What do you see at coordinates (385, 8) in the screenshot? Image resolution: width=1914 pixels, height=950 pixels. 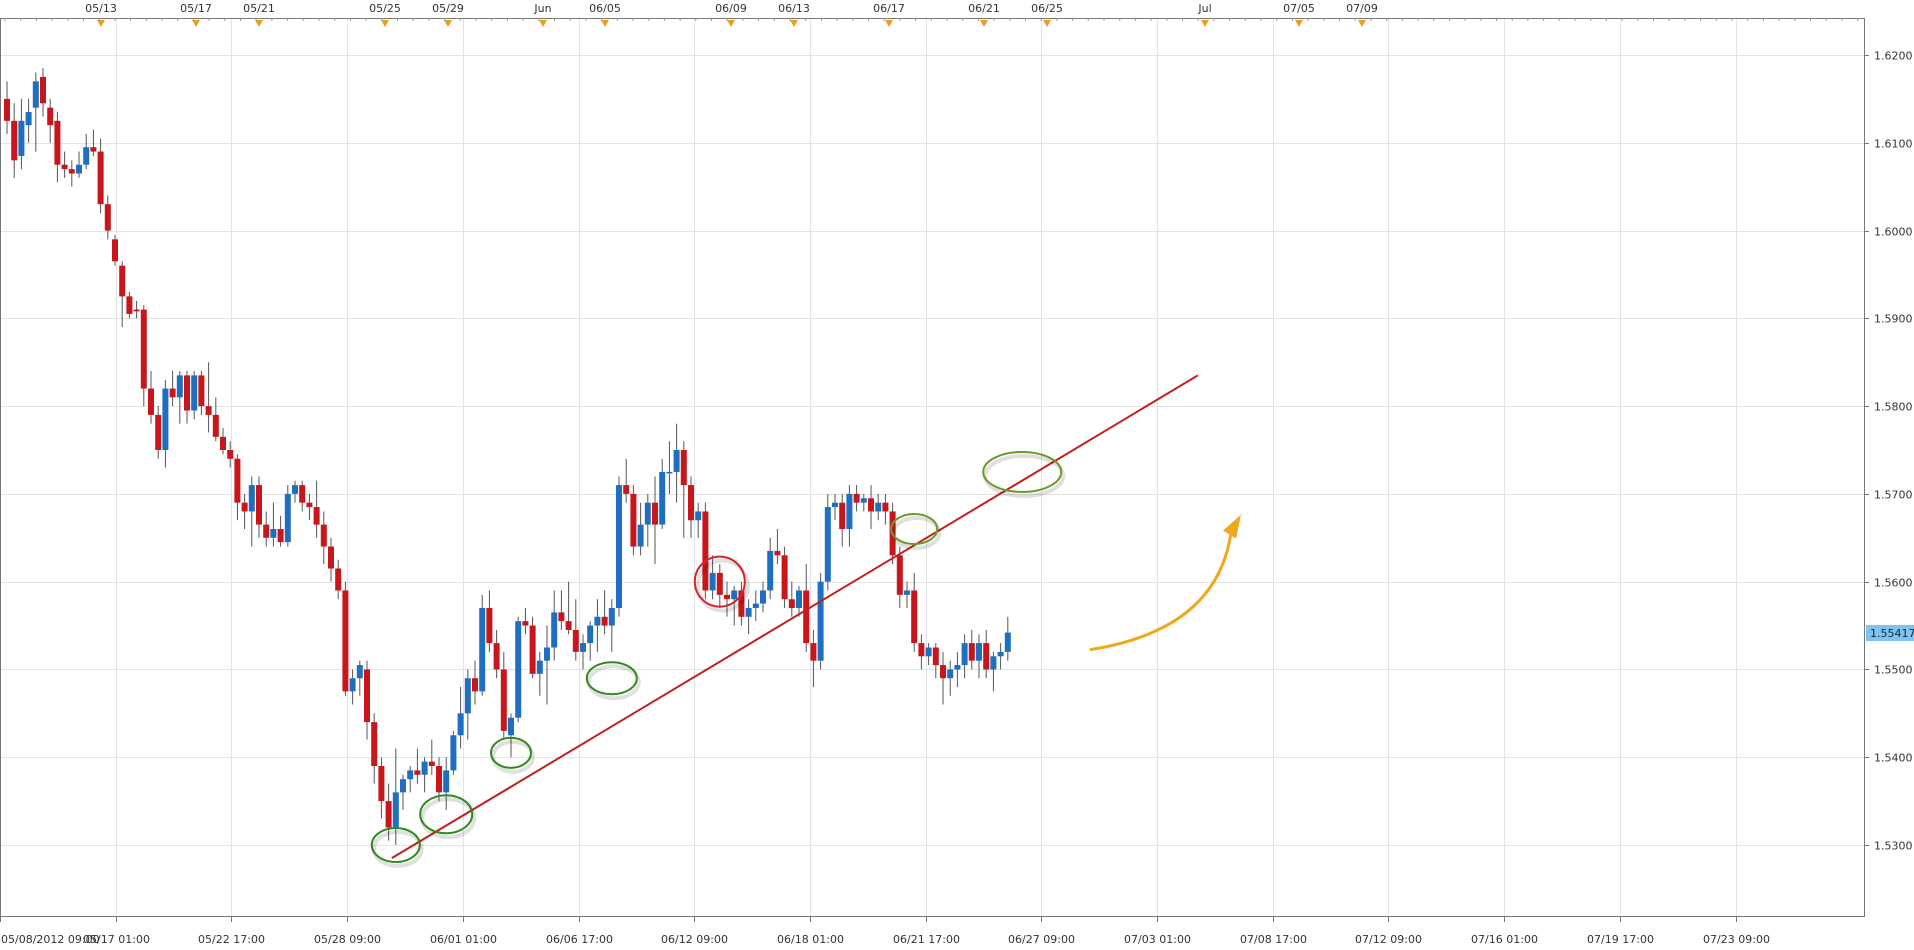 I see `top-date-label: 05/25` at bounding box center [385, 8].